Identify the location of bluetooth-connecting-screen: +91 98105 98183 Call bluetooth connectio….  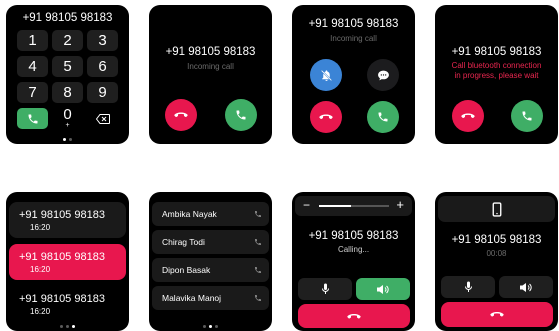
(496, 74).